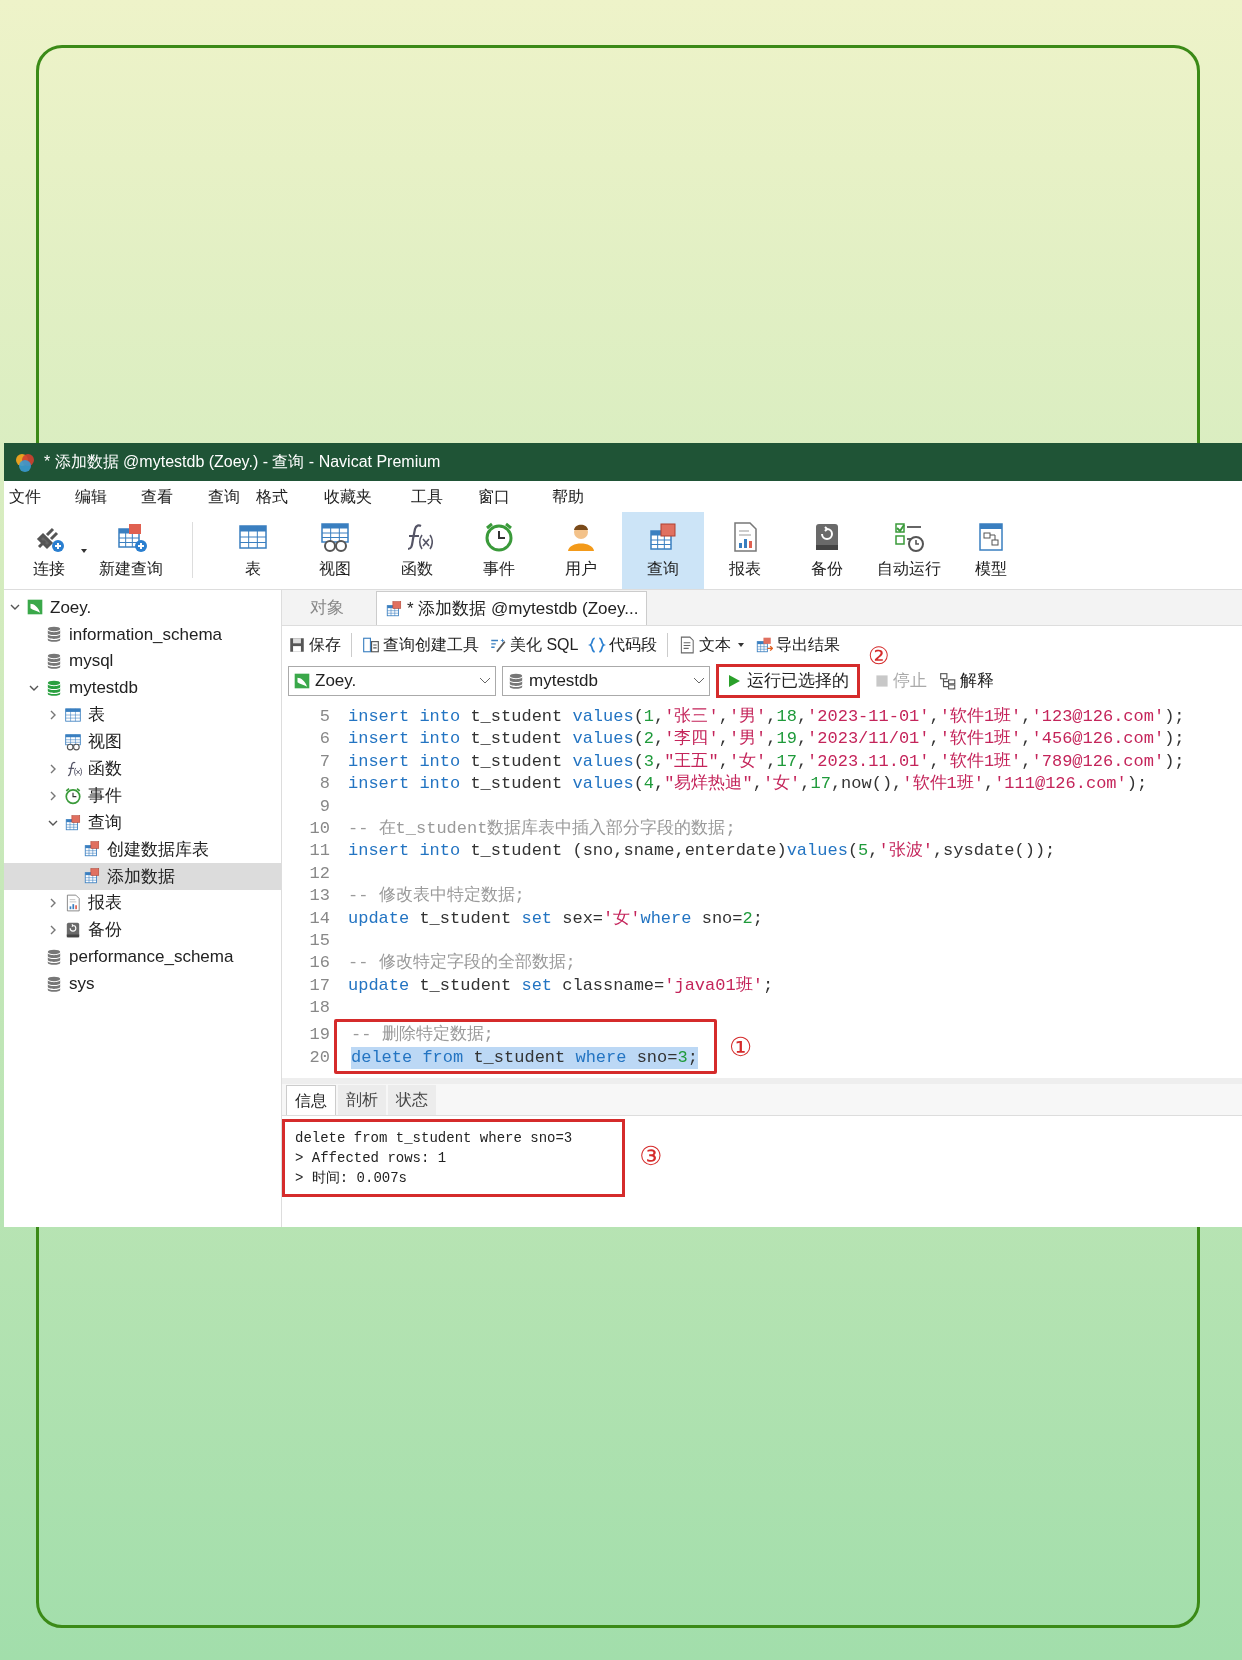  Describe the element at coordinates (740, 1047) in the screenshot. I see `annotation-marker: ①` at that location.